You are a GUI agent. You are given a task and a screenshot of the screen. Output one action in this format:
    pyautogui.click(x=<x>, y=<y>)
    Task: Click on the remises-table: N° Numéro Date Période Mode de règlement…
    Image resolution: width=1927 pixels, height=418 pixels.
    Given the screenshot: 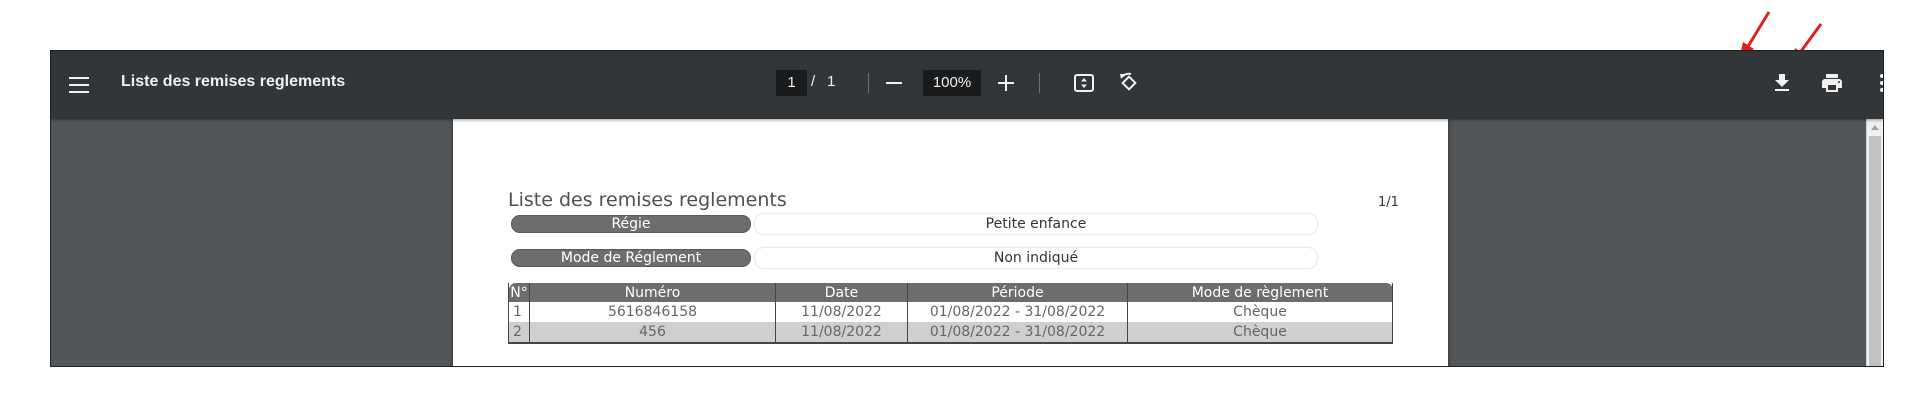 What is the action you would take?
    pyautogui.click(x=950, y=313)
    